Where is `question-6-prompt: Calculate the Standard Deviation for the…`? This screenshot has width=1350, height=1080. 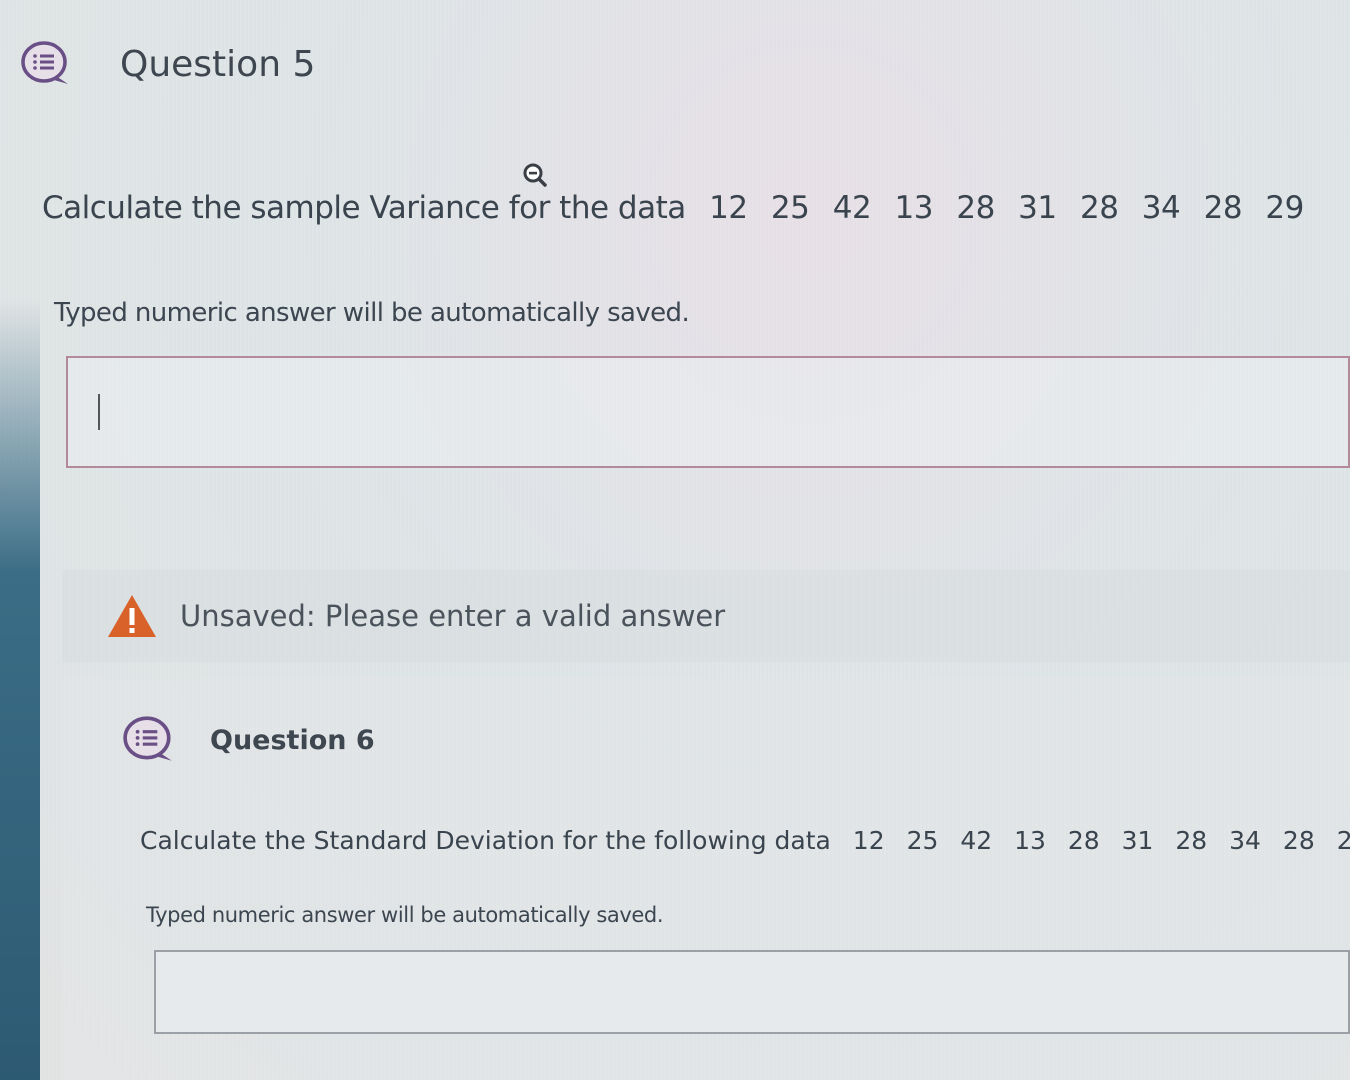
question-6-prompt: Calculate the Standard Deviation for the… is located at coordinates (745, 840).